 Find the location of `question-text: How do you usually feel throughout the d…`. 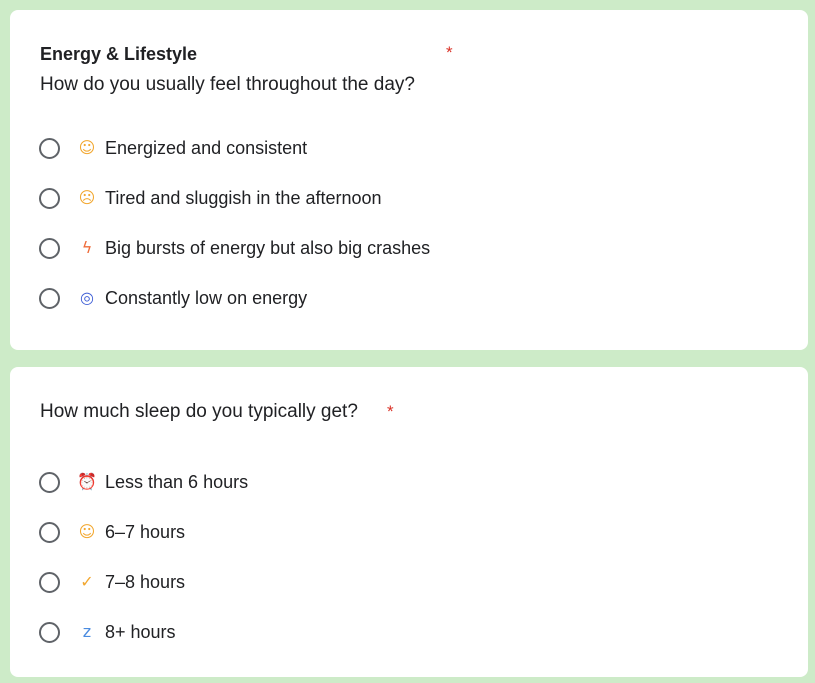

question-text: How do you usually feel throughout the d… is located at coordinates (227, 84).